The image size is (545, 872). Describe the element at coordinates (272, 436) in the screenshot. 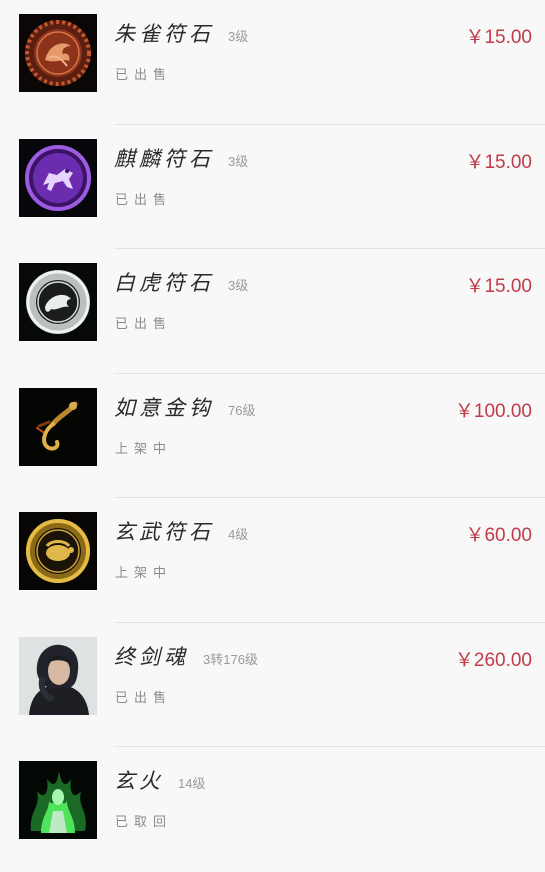

I see `list-item: 如意金钩 76级 上架中 ￥100.00` at that location.